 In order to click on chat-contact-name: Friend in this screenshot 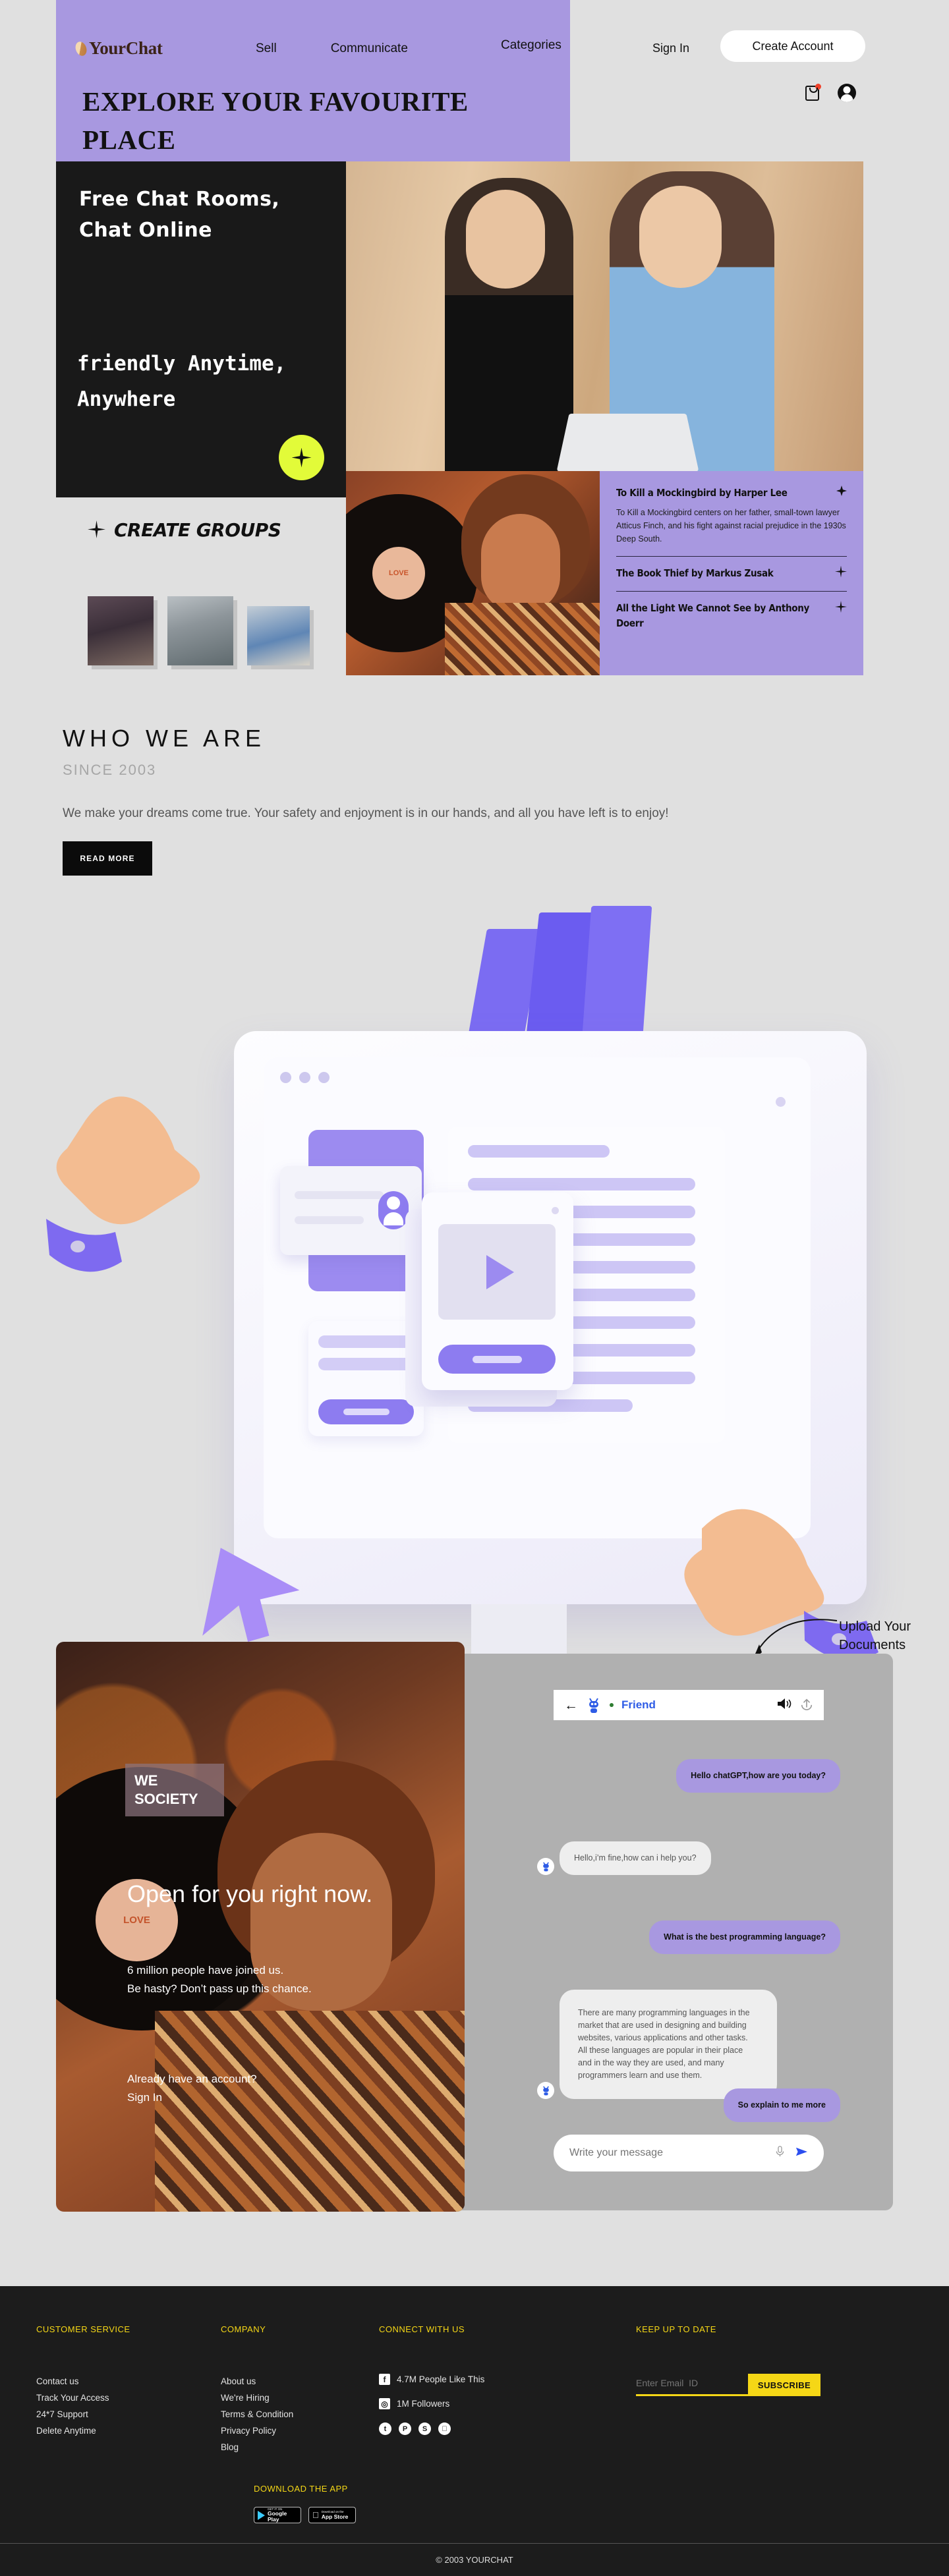, I will do `click(638, 1704)`.